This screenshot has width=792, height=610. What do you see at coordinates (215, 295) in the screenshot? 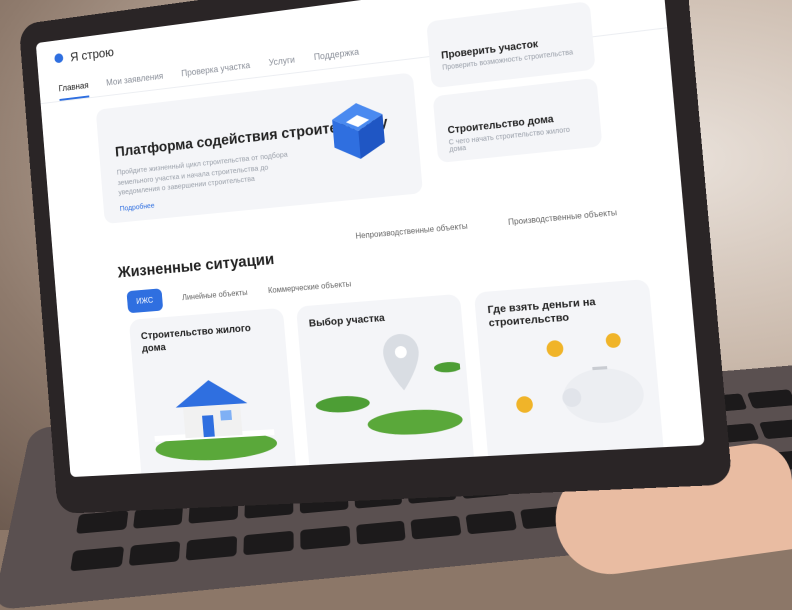
I see `tab-linear: Линейные объекты` at bounding box center [215, 295].